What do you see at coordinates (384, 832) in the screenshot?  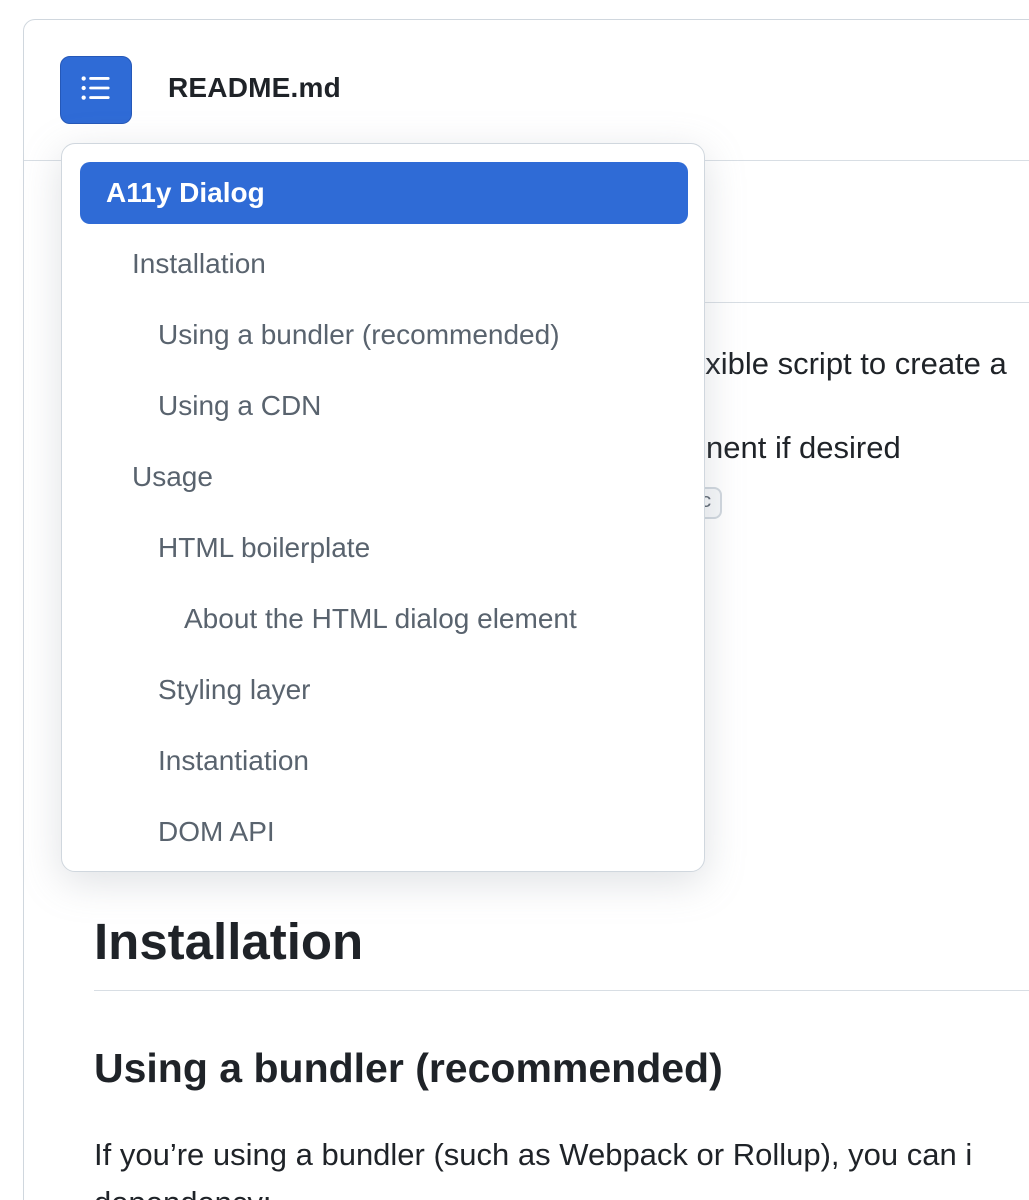 I see `toc-item-dom-api: DOM API` at bounding box center [384, 832].